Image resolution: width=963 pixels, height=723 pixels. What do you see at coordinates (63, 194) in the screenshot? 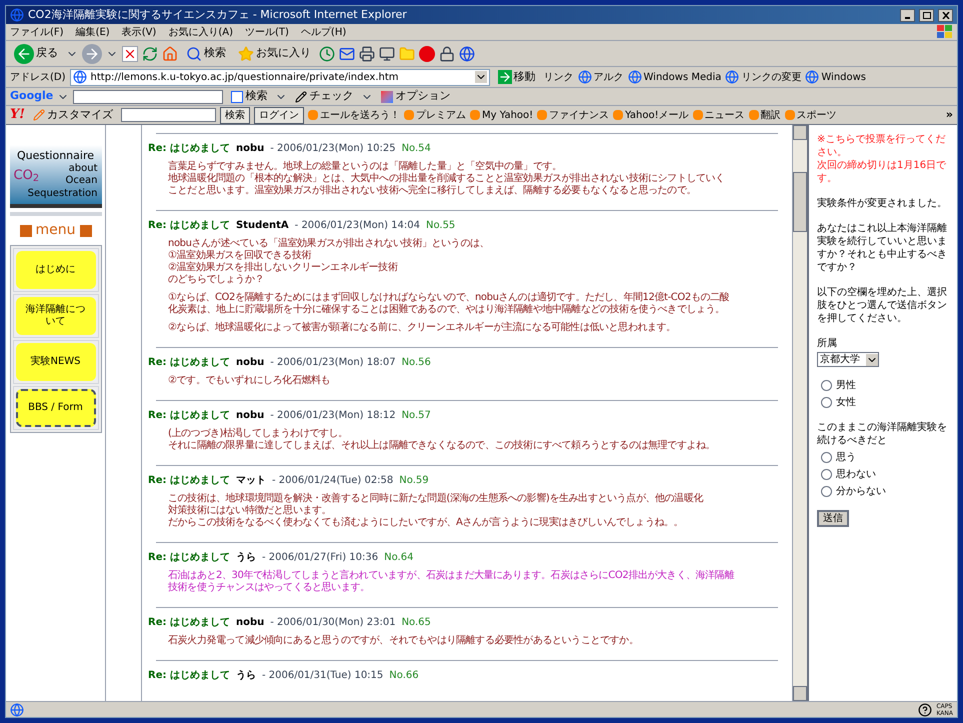
I see `logo-text: Sequestration` at bounding box center [63, 194].